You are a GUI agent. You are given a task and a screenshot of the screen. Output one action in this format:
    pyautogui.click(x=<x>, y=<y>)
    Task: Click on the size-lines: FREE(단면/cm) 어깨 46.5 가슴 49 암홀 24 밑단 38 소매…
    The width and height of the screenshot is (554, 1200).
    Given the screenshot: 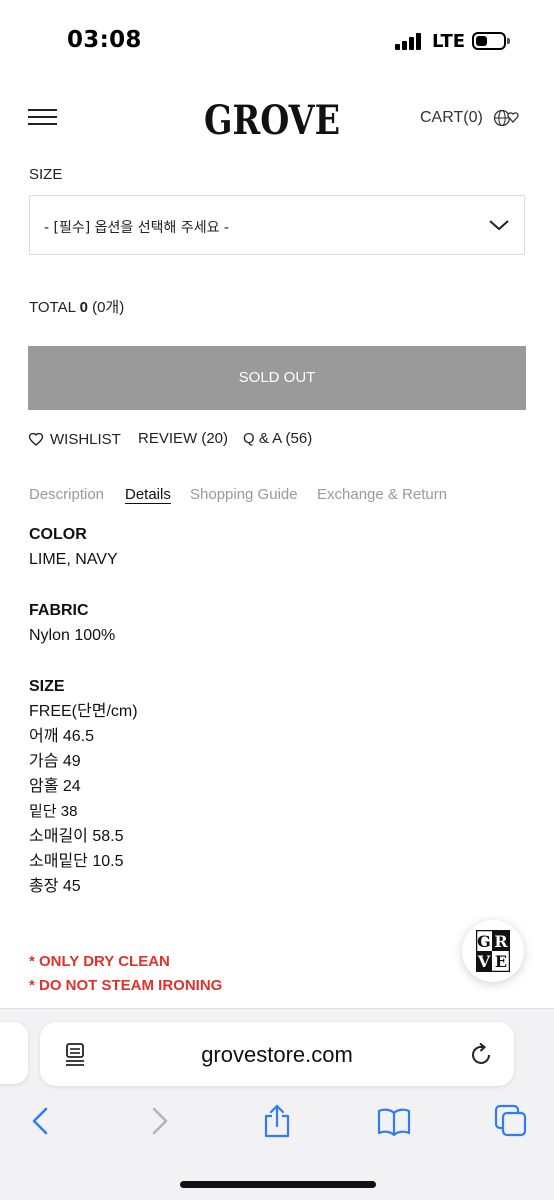 What is the action you would take?
    pyautogui.click(x=83, y=799)
    